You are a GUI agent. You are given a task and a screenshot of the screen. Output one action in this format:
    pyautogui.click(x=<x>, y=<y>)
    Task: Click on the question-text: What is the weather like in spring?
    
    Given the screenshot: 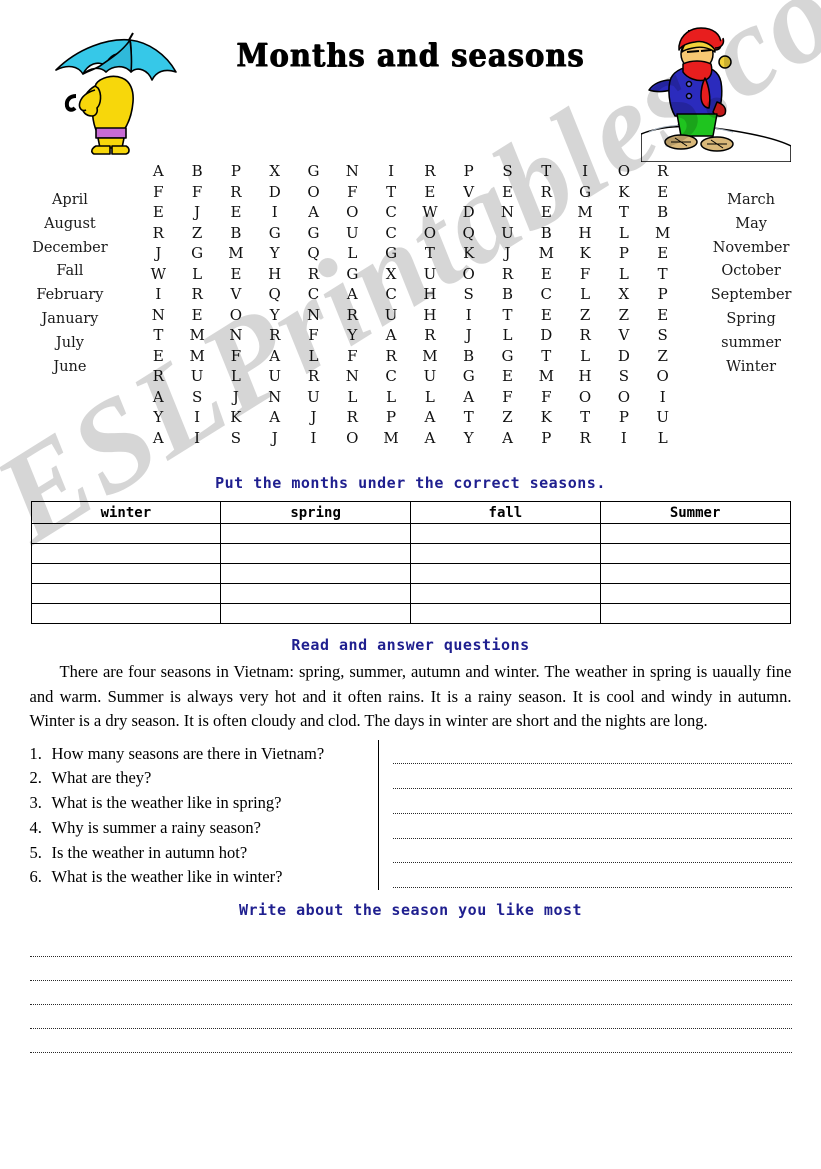 What is the action you would take?
    pyautogui.click(x=166, y=803)
    